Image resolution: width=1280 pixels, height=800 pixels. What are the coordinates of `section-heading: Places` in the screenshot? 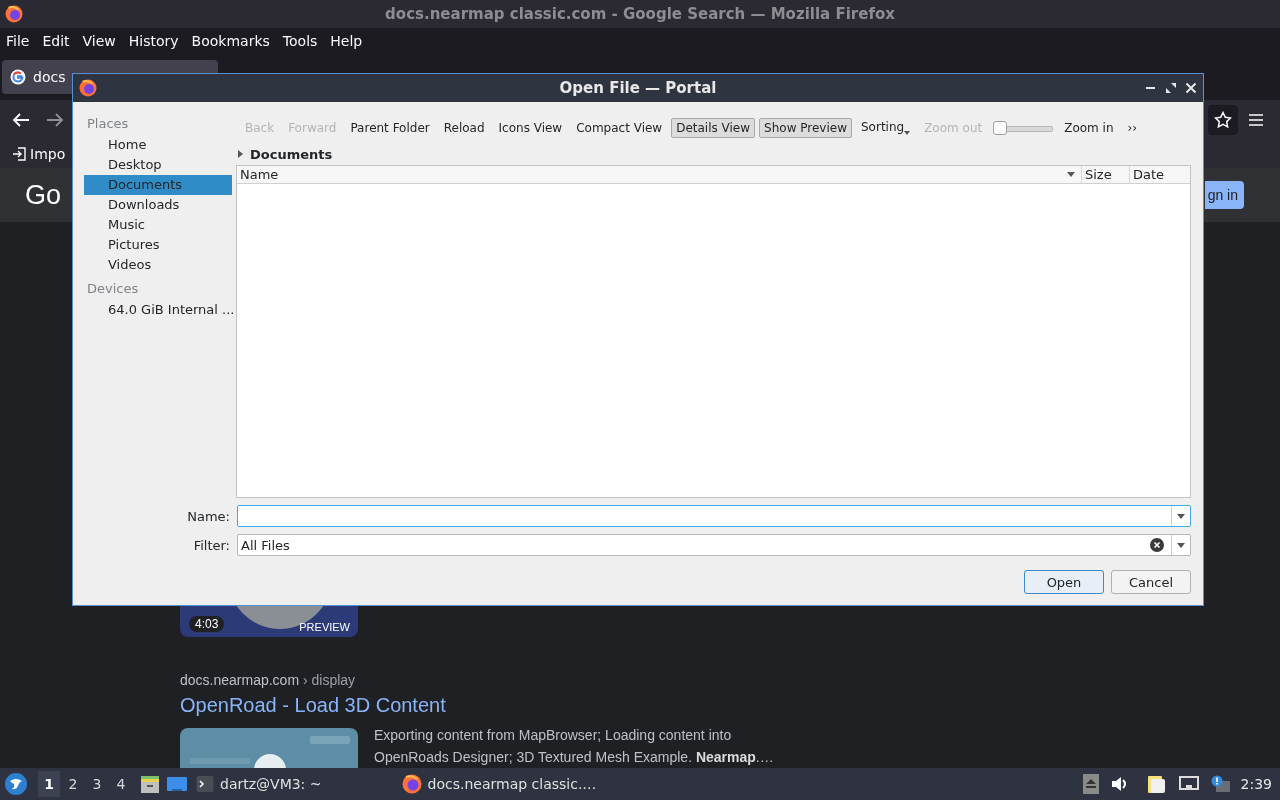 It's located at (108, 124).